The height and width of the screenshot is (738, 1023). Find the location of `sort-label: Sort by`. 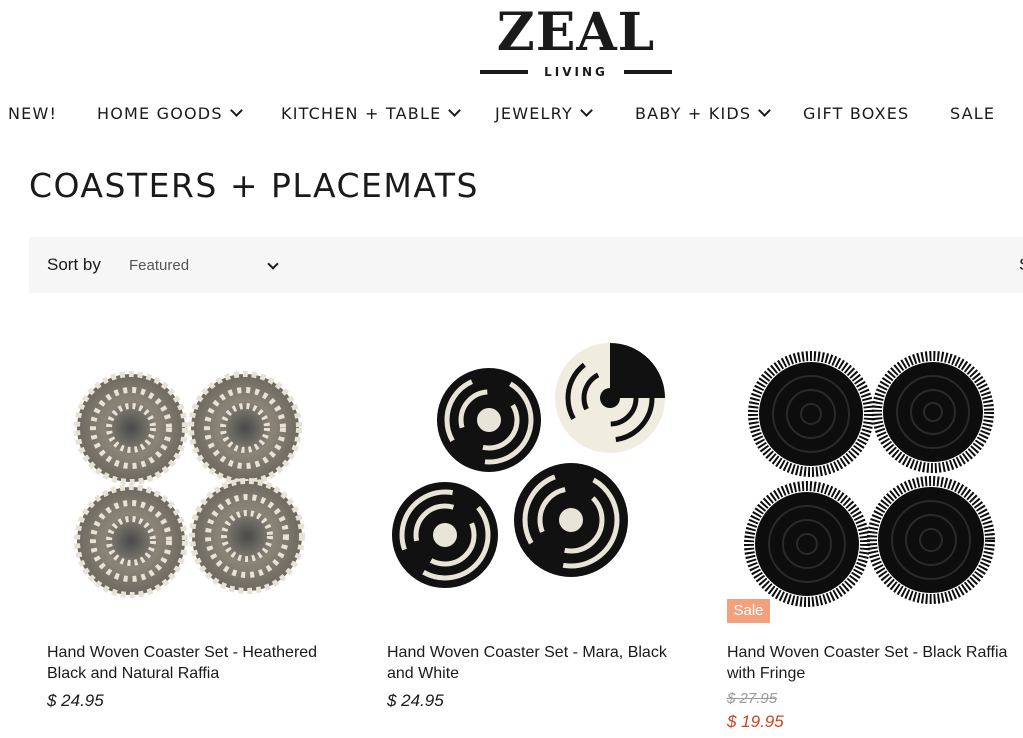

sort-label: Sort by is located at coordinates (74, 264).